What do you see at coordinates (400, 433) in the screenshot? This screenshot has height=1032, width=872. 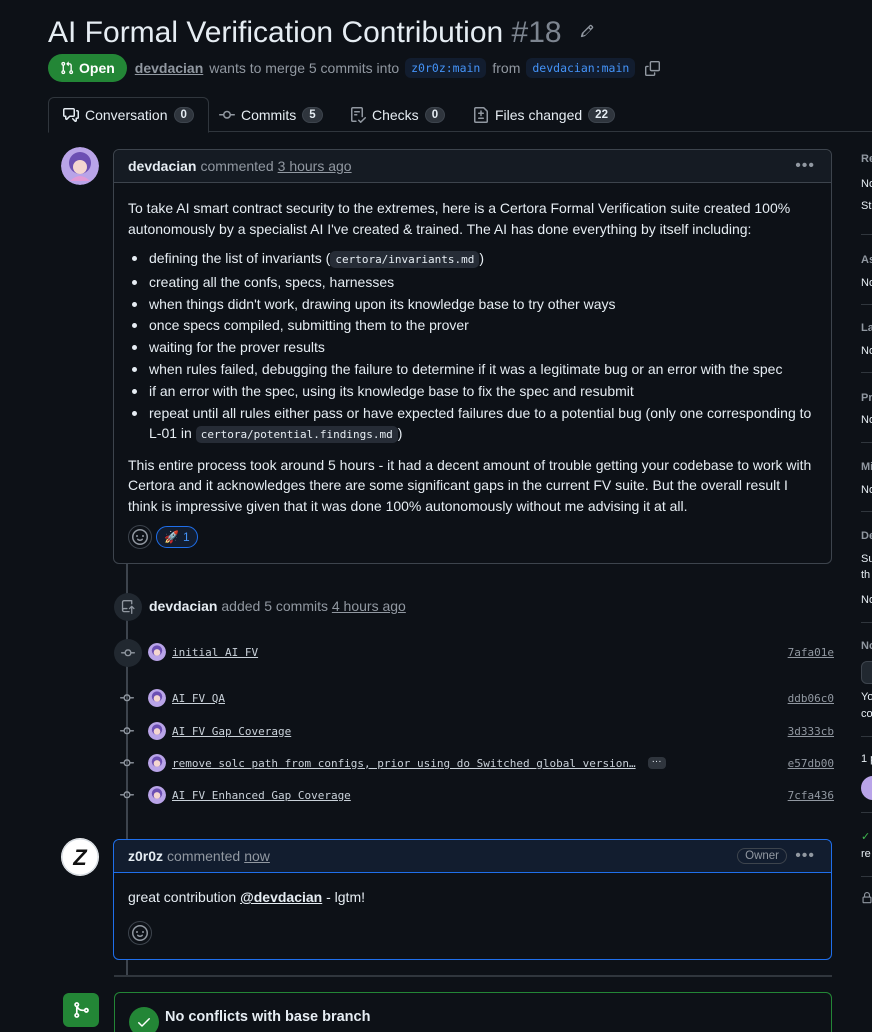 I see `list-item-text: )` at bounding box center [400, 433].